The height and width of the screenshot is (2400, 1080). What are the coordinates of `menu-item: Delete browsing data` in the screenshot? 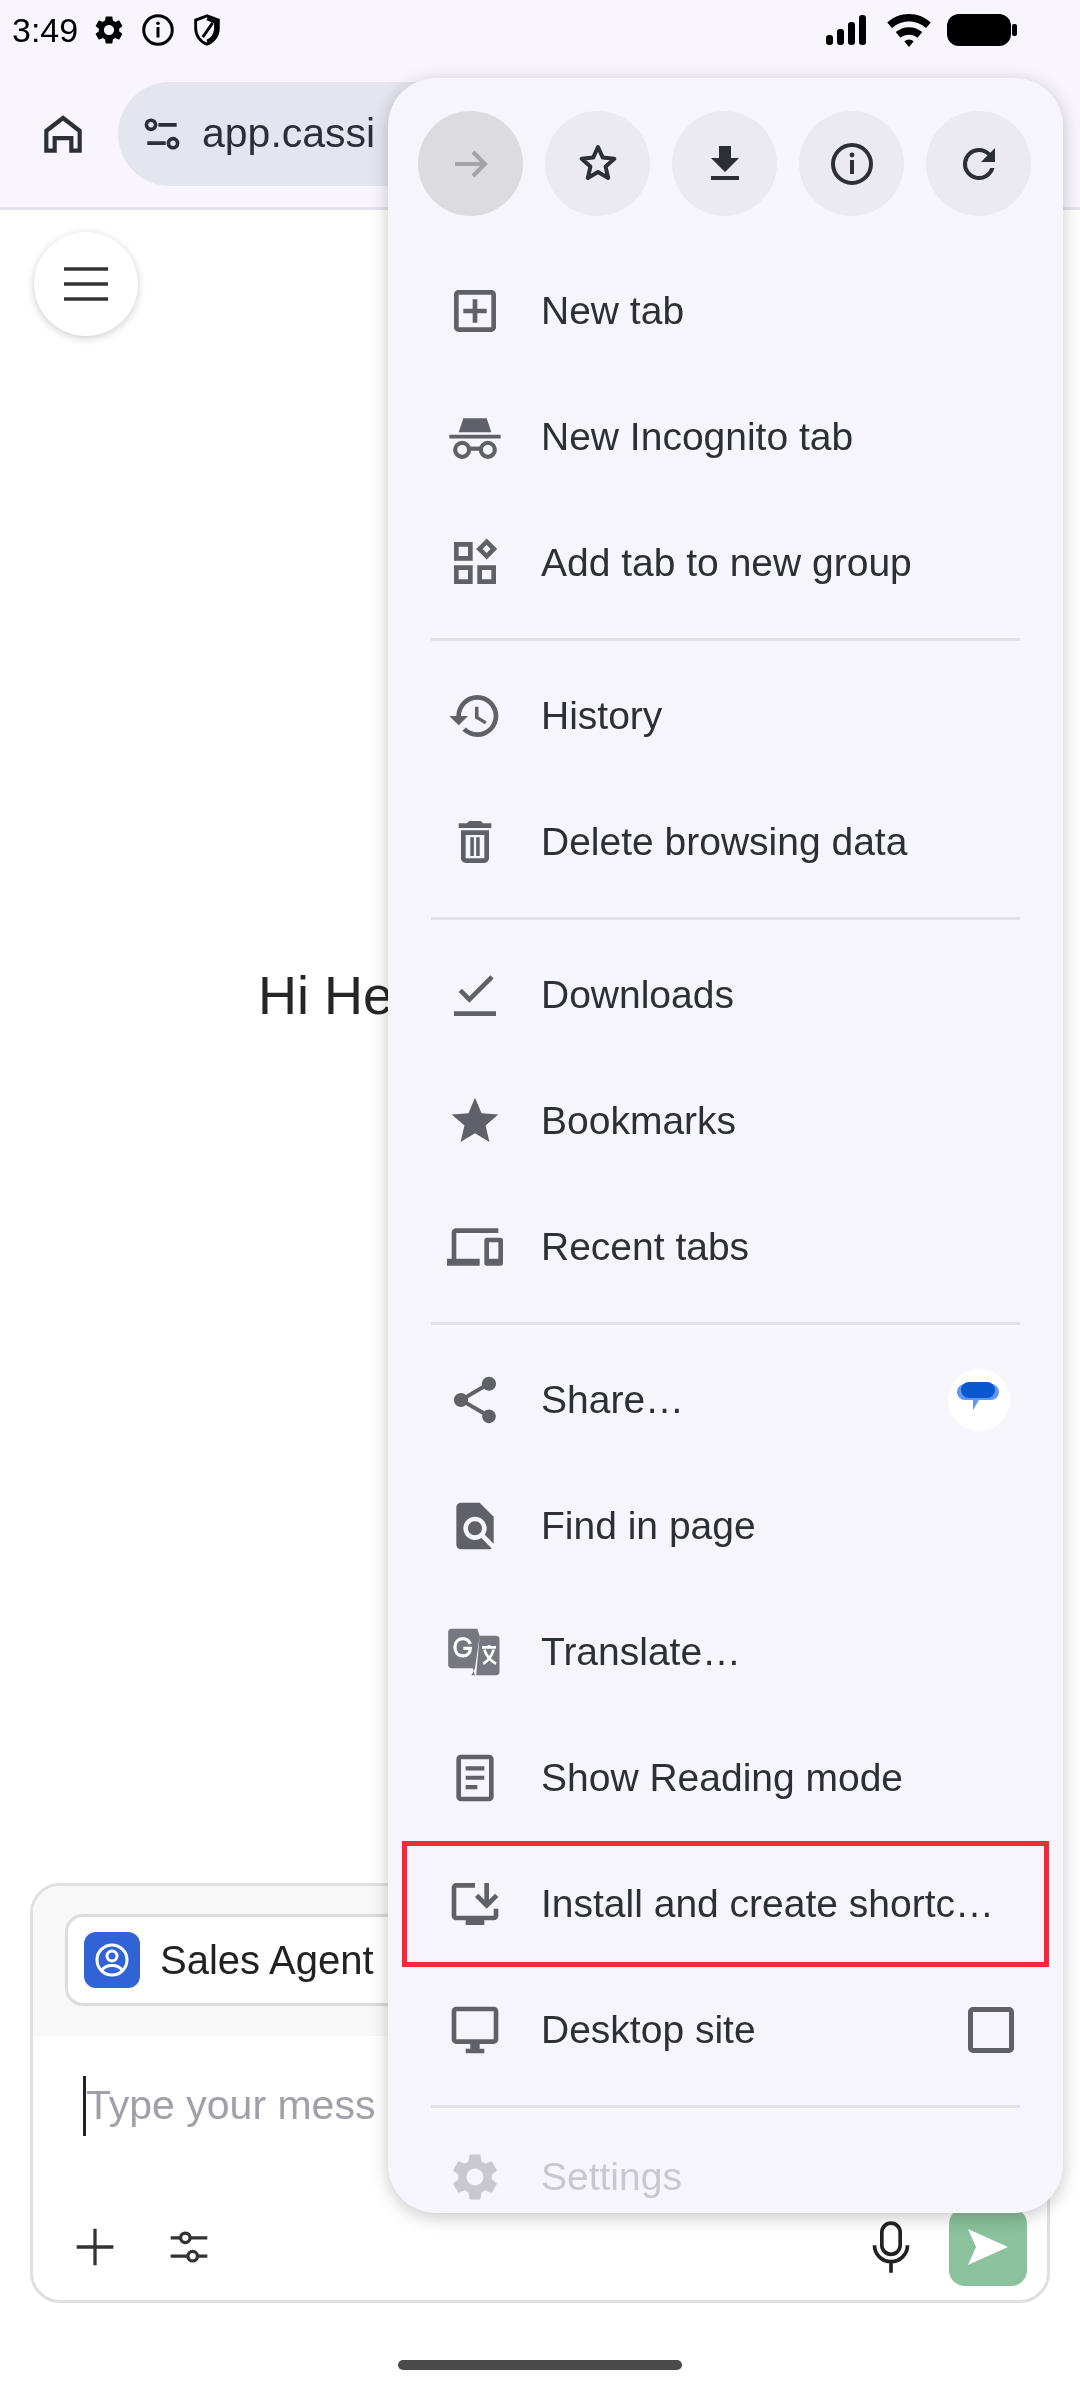 It's located at (725, 842).